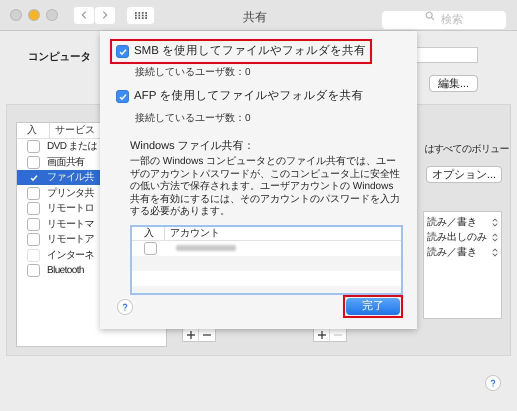 The width and height of the screenshot is (517, 411). Describe the element at coordinates (241, 51) in the screenshot. I see `highlighted-option: SMB を使用してファイルやフォルダを共有` at that location.